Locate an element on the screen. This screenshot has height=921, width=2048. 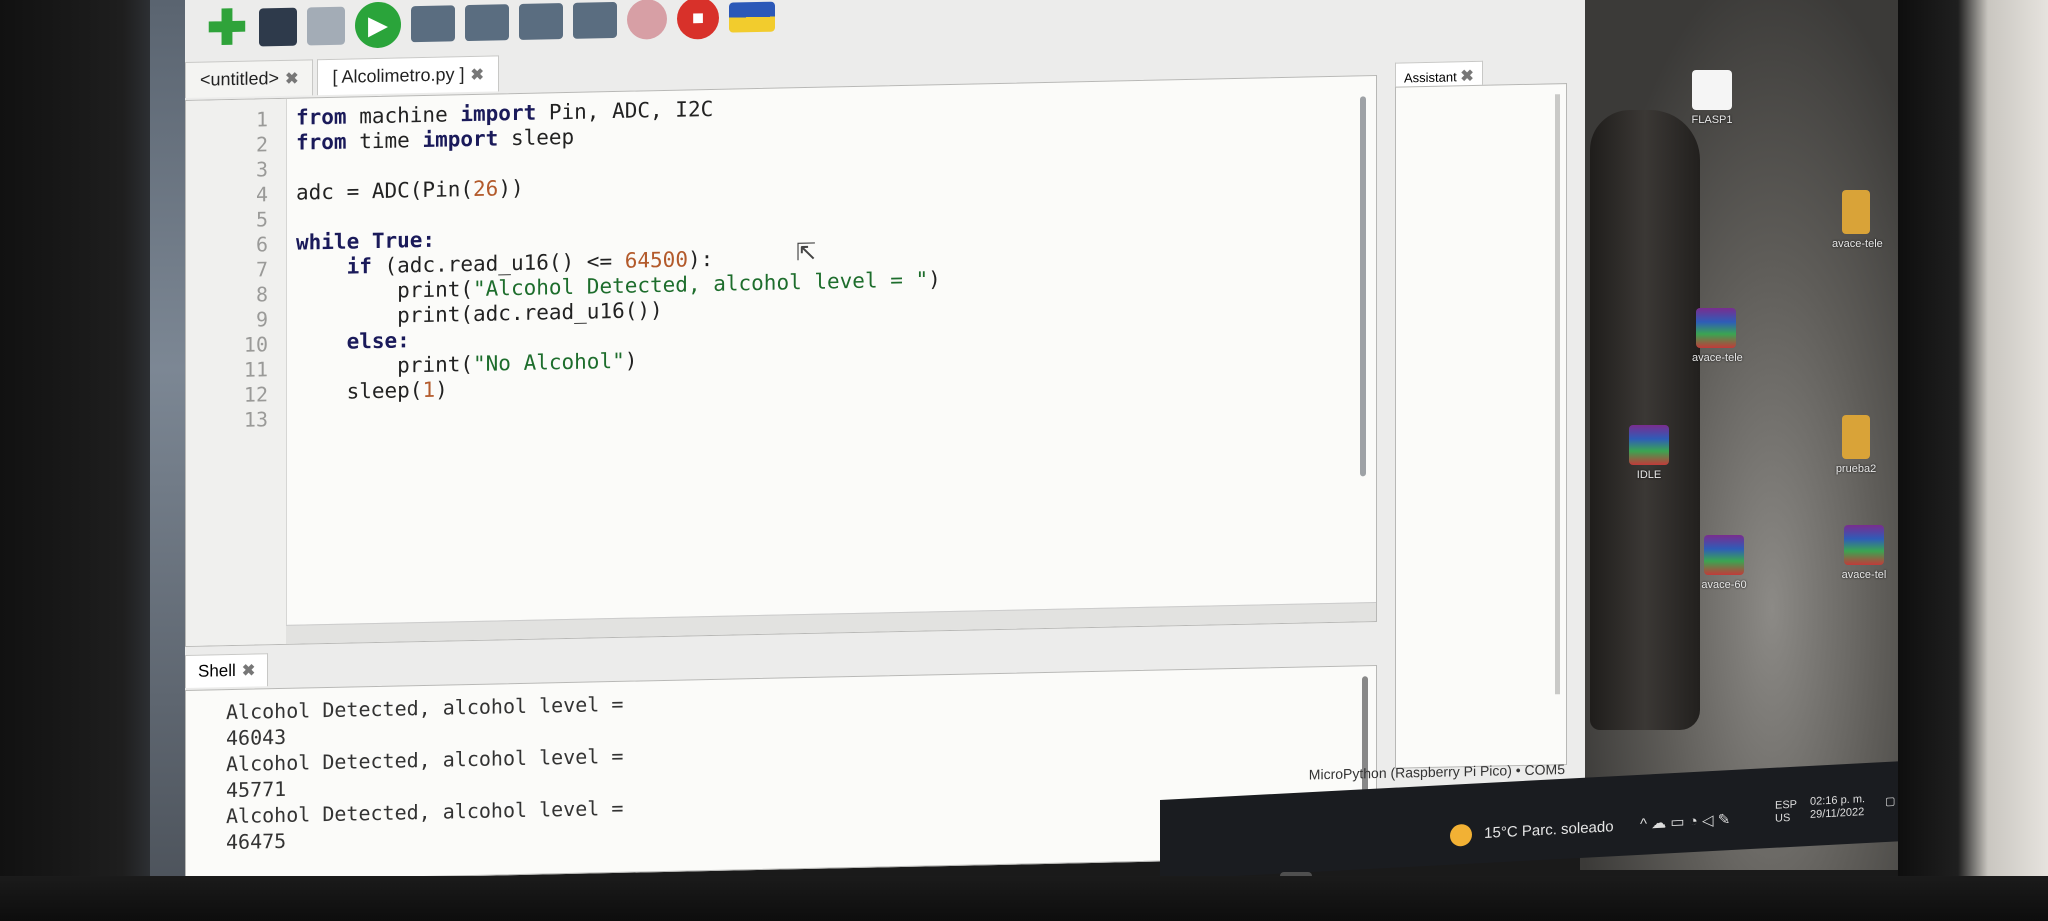
tab-label: [ Alcolimetro.py ] is located at coordinates (398, 75).